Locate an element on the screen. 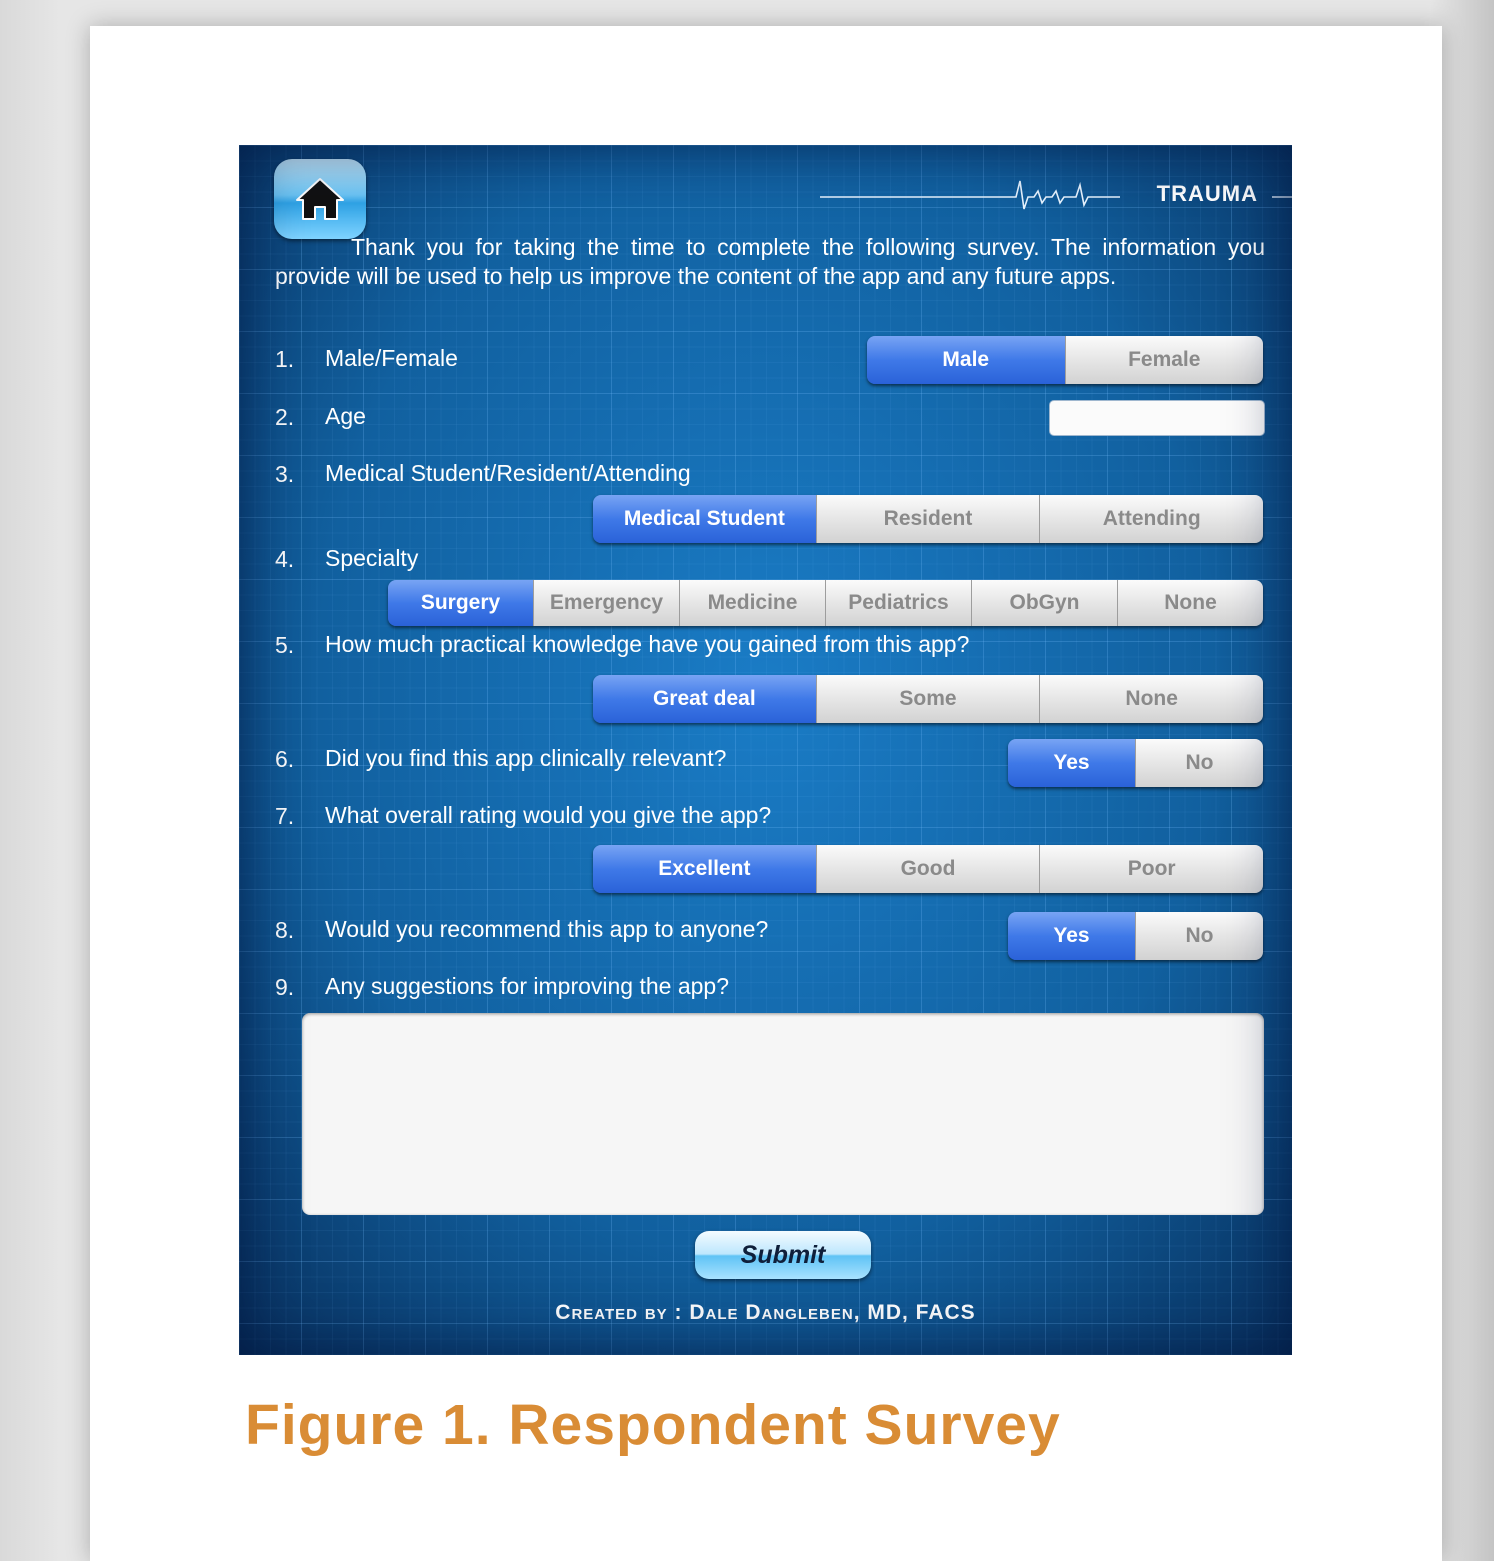 The image size is (1494, 1561). question-number: 3. is located at coordinates (285, 474).